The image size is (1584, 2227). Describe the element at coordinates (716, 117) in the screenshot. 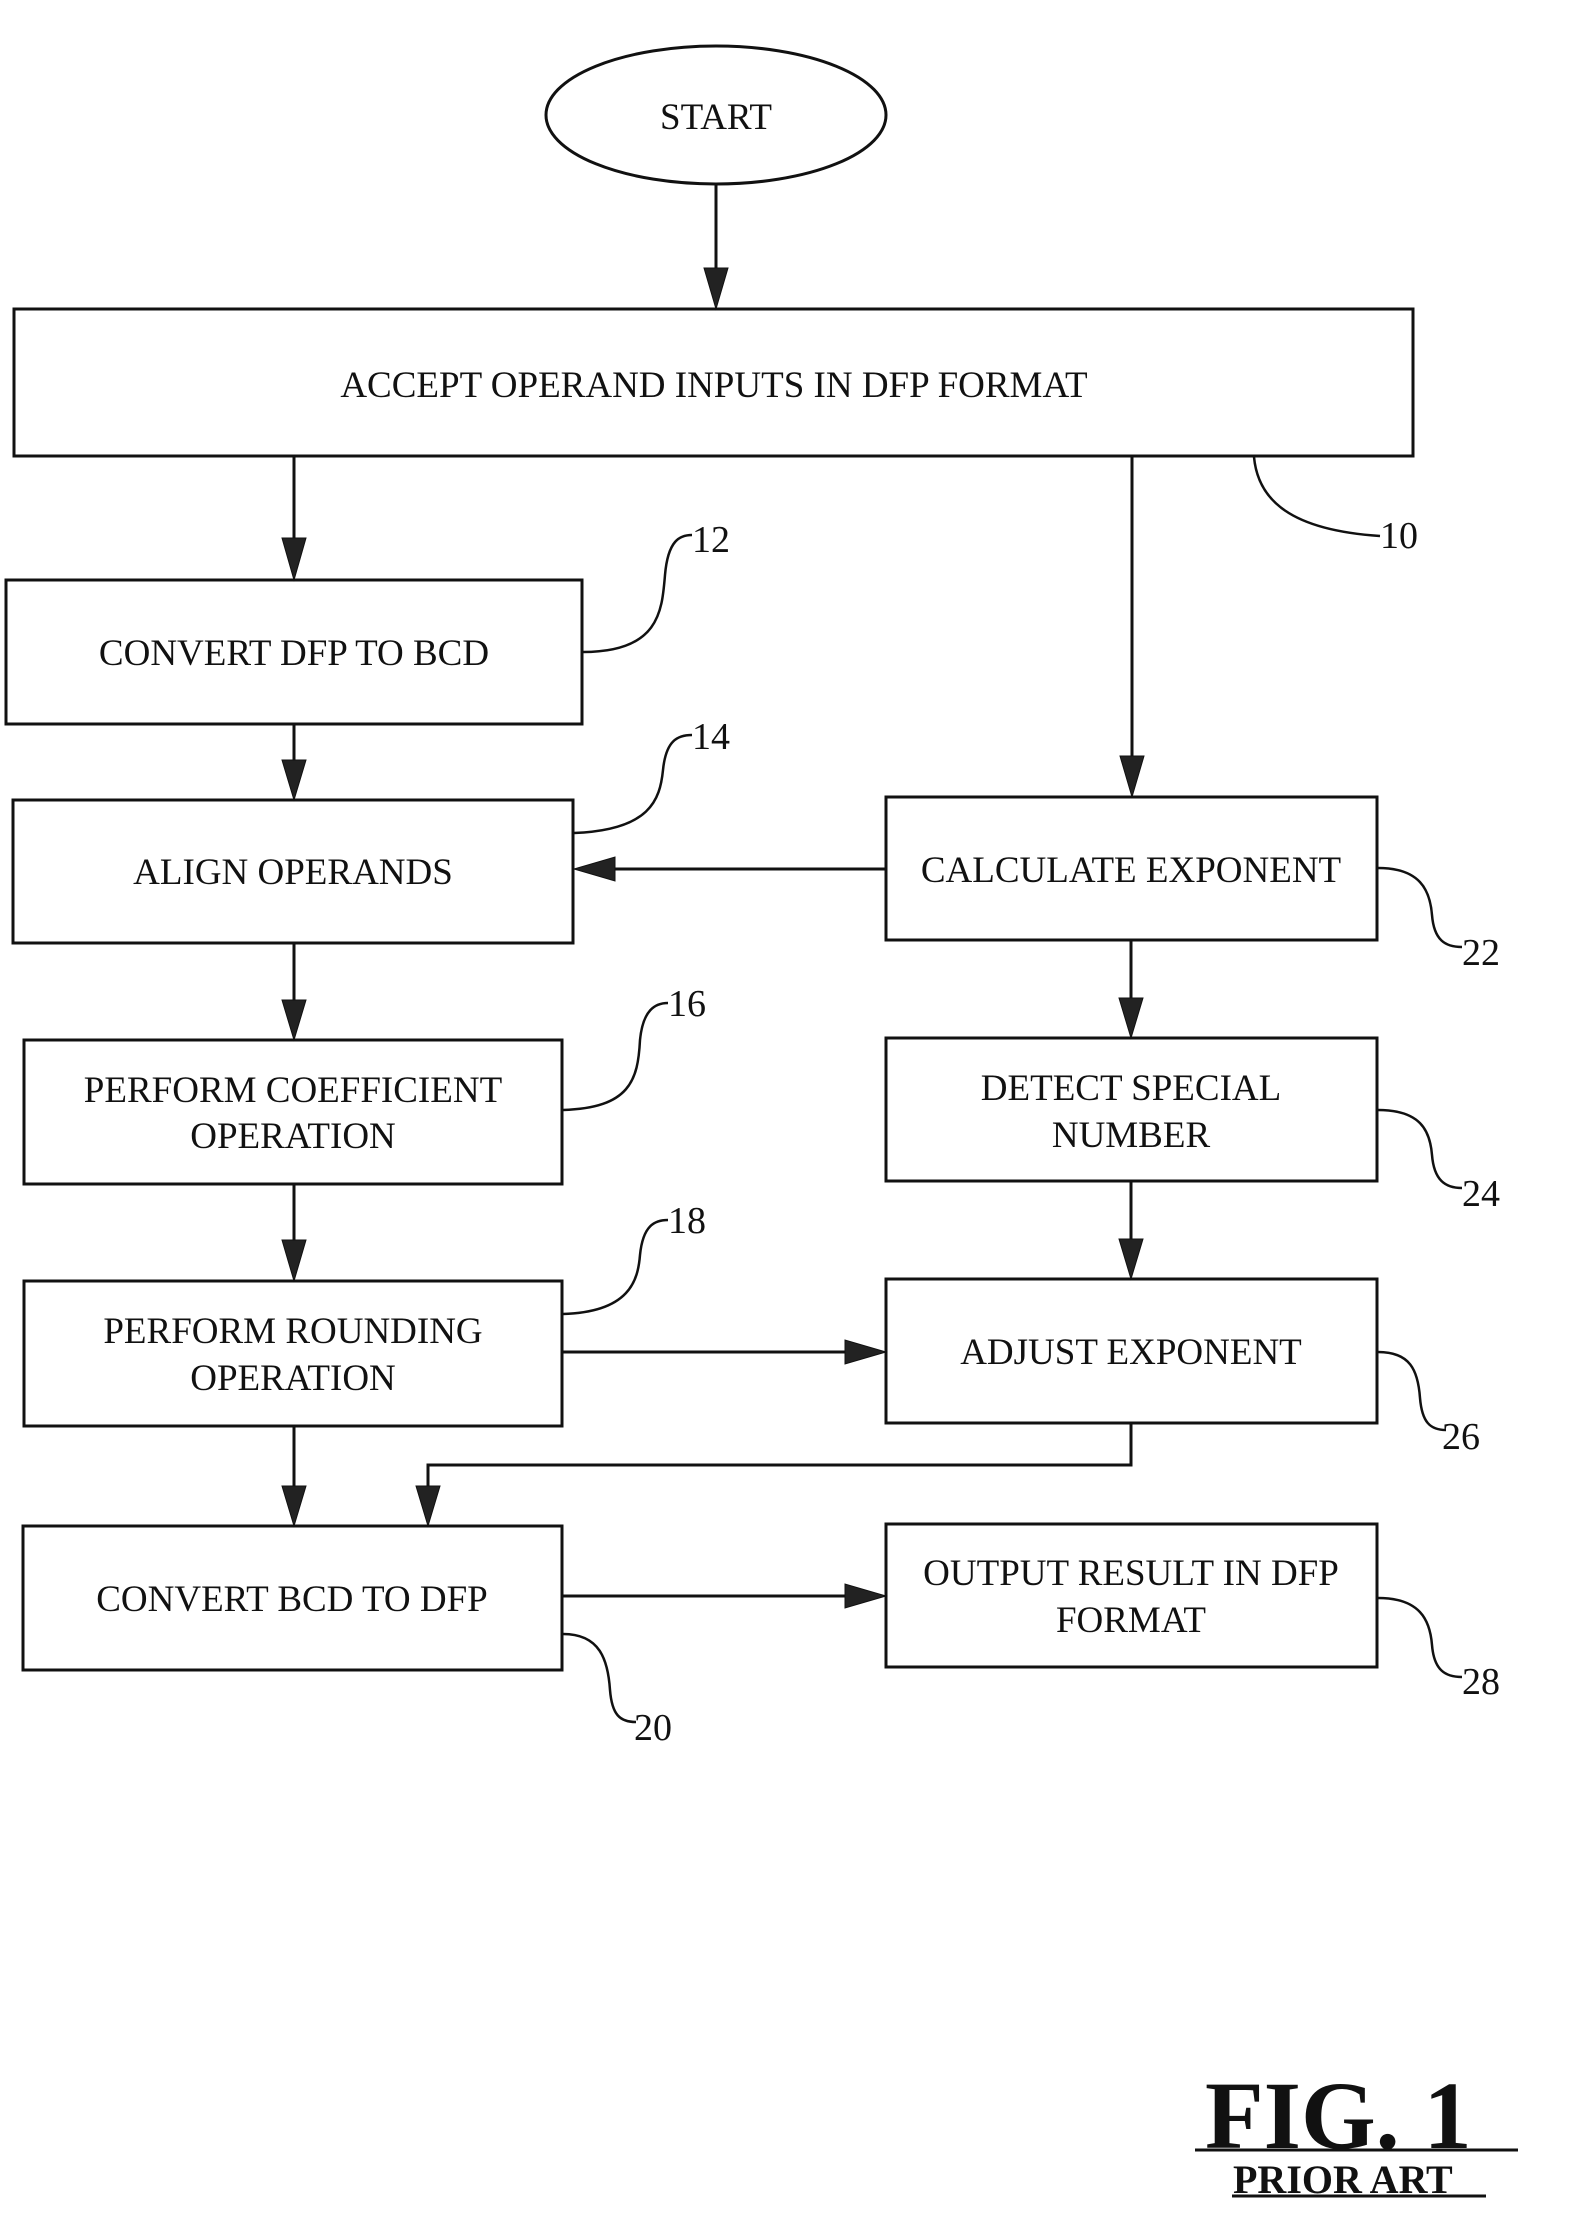

I see `start-label: START` at that location.